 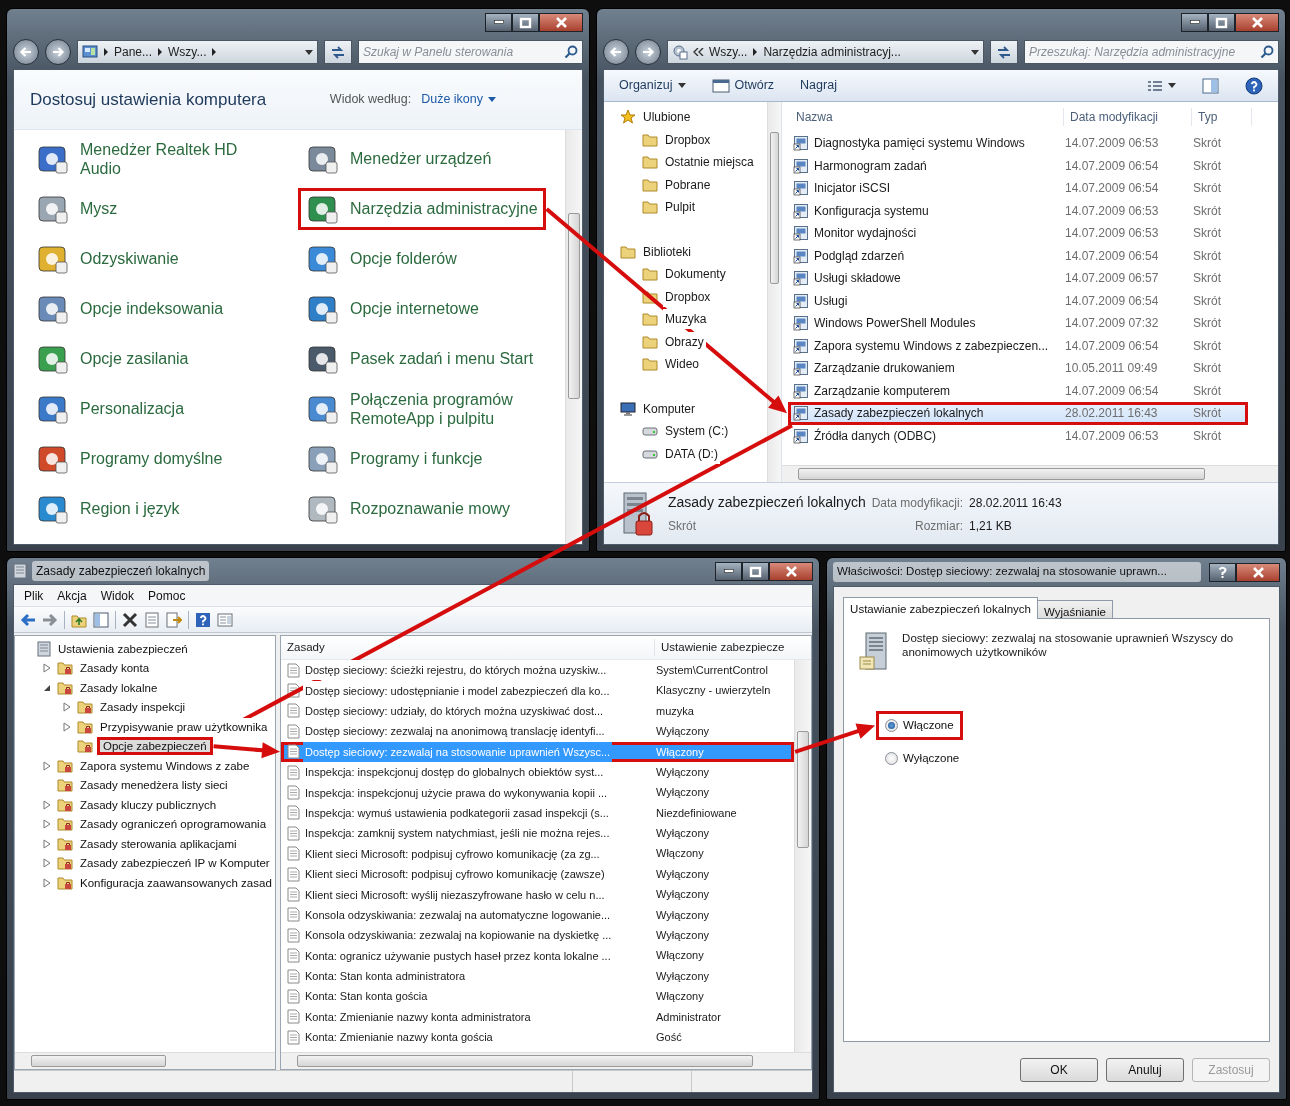 What do you see at coordinates (174, 619) in the screenshot?
I see `export-icon` at bounding box center [174, 619].